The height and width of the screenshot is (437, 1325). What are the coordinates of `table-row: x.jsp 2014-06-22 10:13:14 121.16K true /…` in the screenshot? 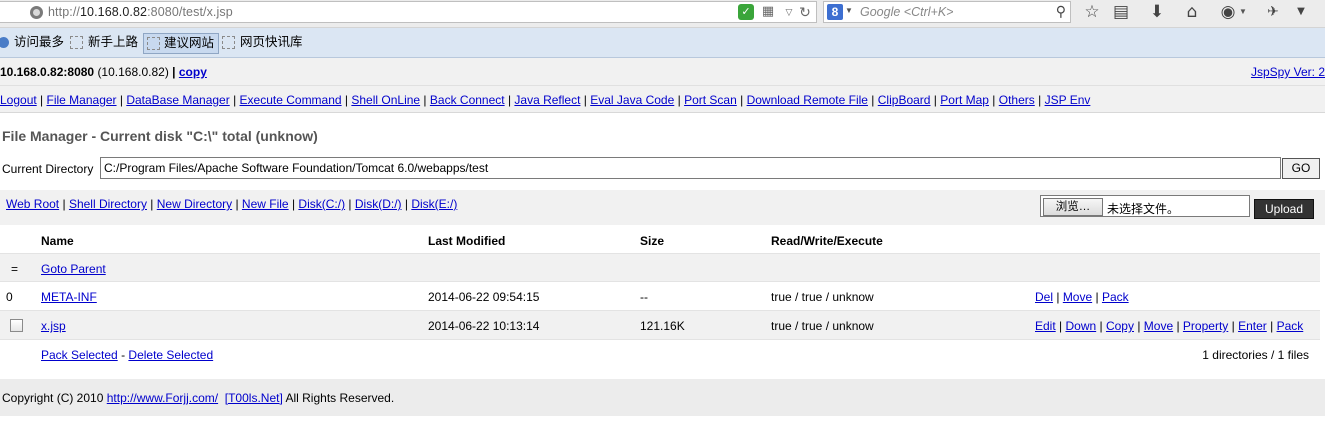 It's located at (660, 325).